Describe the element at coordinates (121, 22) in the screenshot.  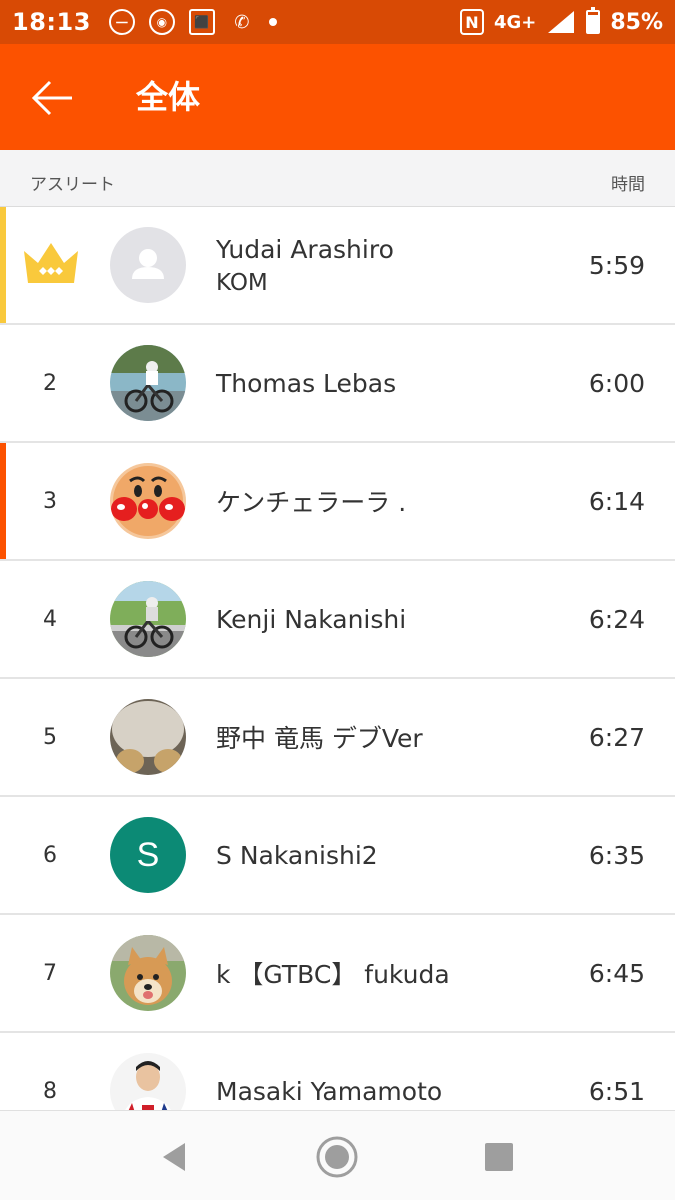
I see `notification-app-icon: 一` at that location.